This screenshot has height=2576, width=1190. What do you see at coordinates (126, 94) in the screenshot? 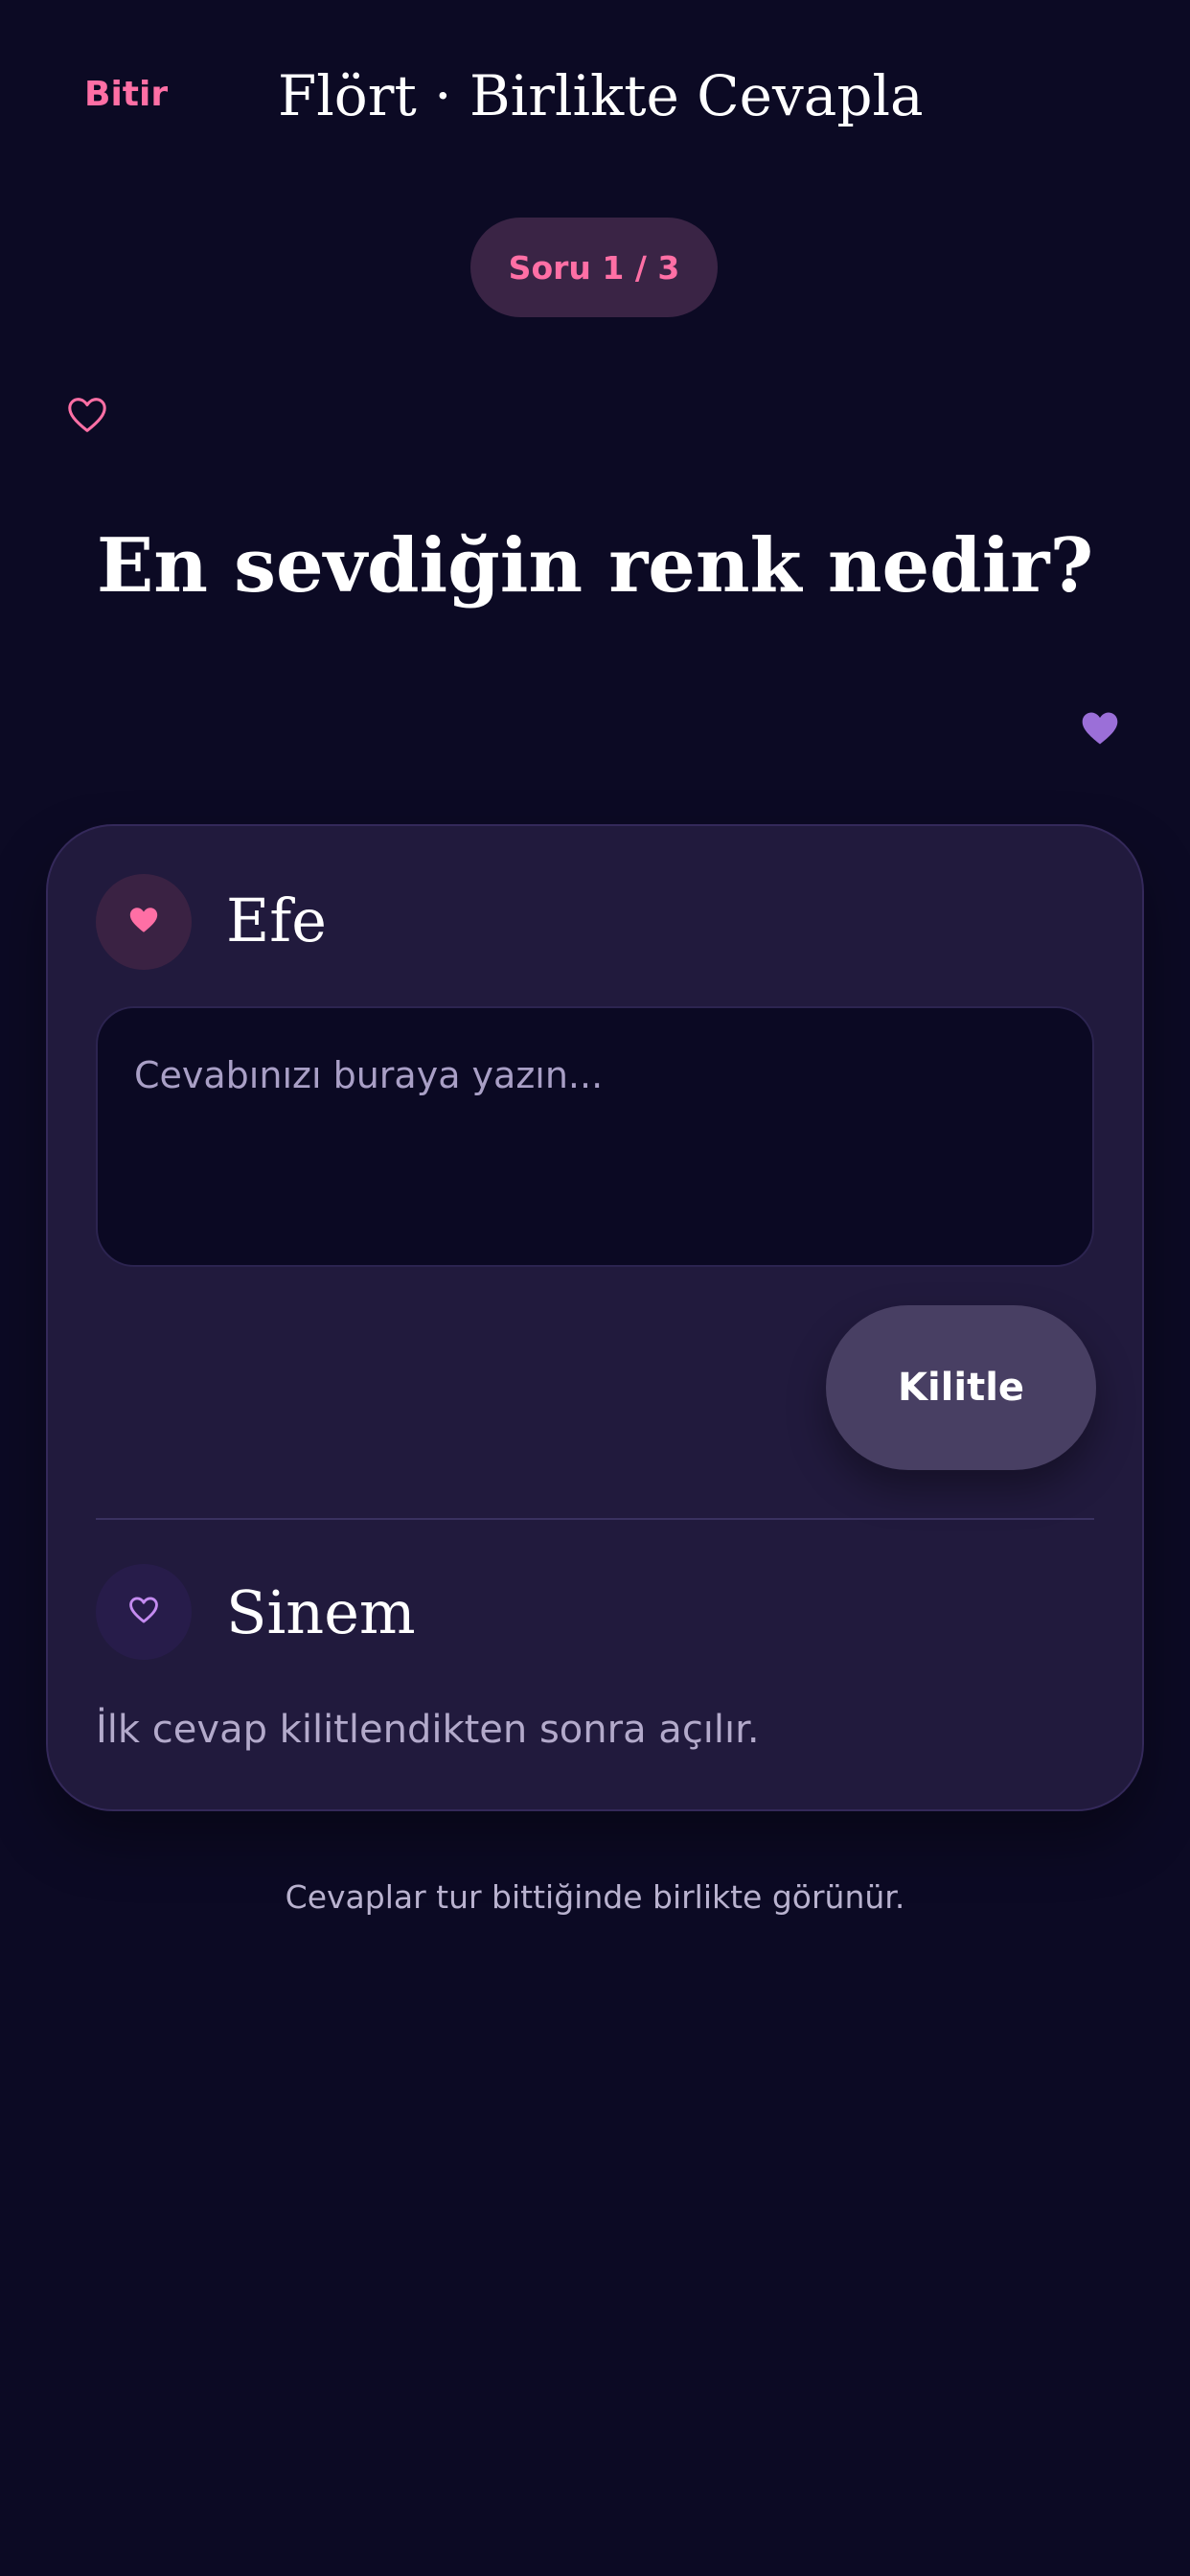
I see `finish-button: Bitir` at bounding box center [126, 94].